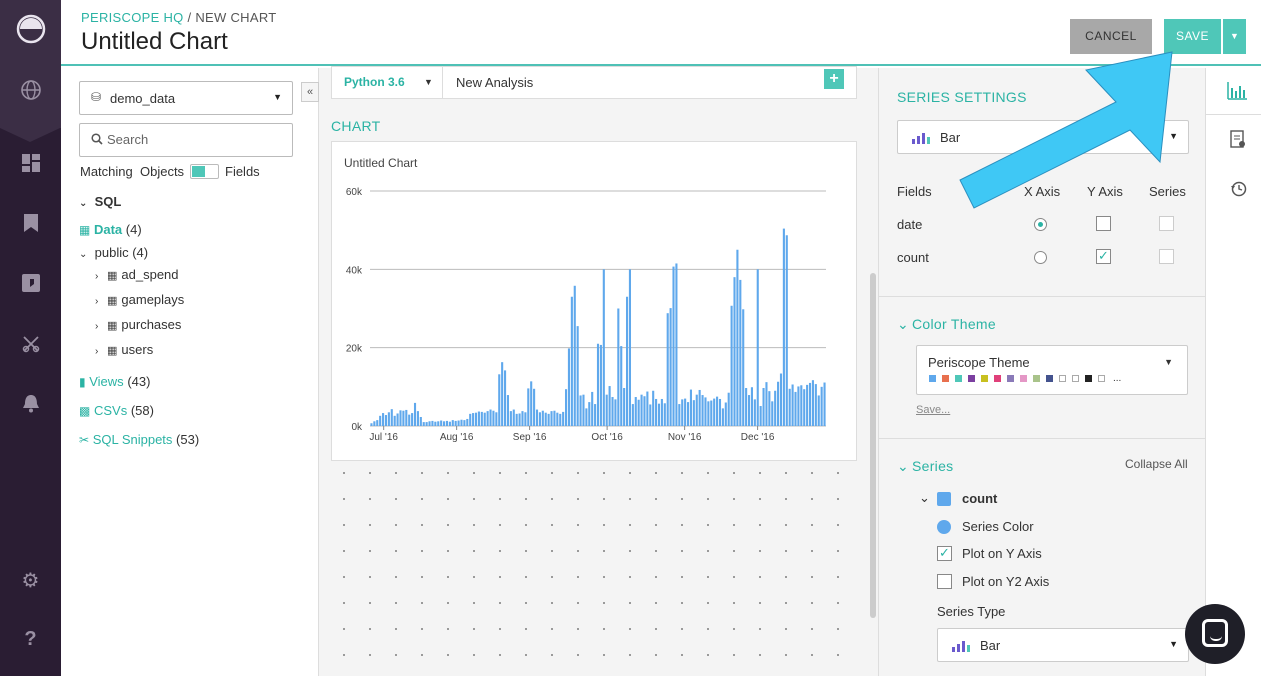 This screenshot has height=676, width=1261. Describe the element at coordinates (242, 171) in the screenshot. I see `fields-option: Fields` at that location.